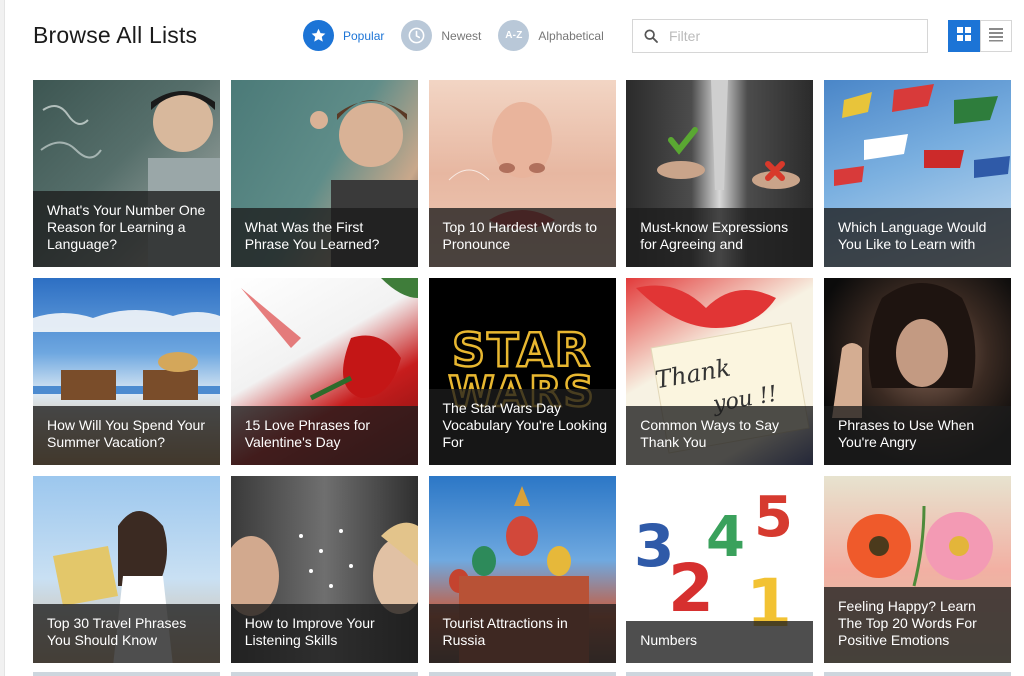 The width and height of the screenshot is (1024, 676). Describe the element at coordinates (126, 371) in the screenshot. I see `list-card: How Will You Spend Your Summer Vacation?` at that location.